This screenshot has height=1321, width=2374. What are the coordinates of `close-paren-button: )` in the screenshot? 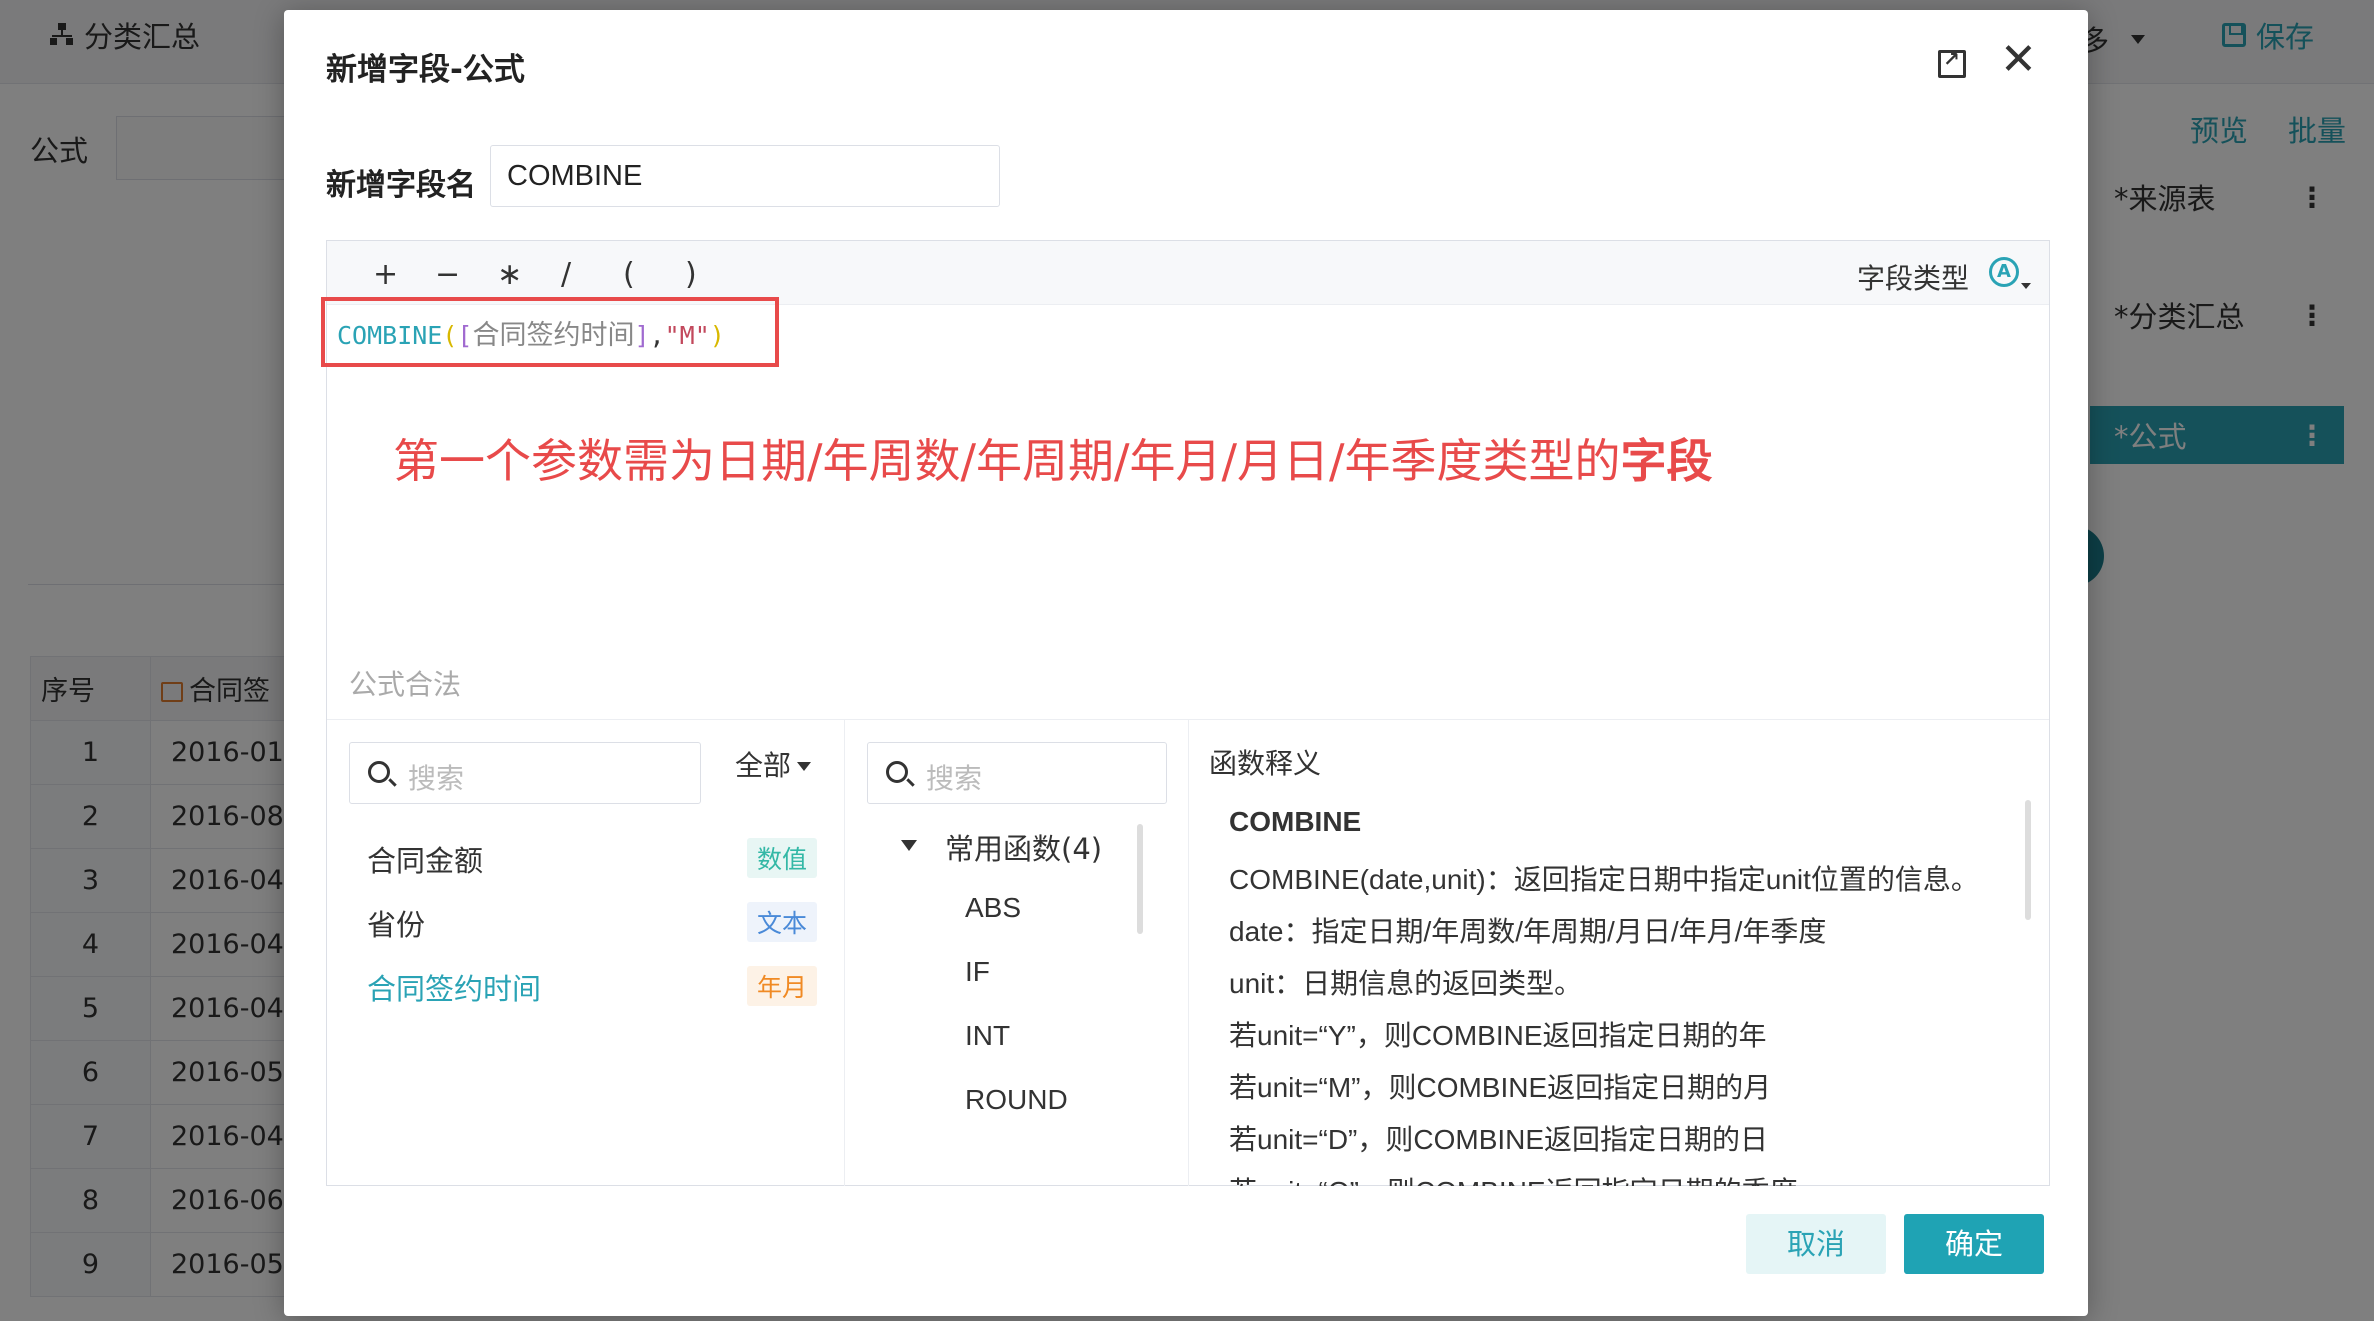 It's located at (691, 274).